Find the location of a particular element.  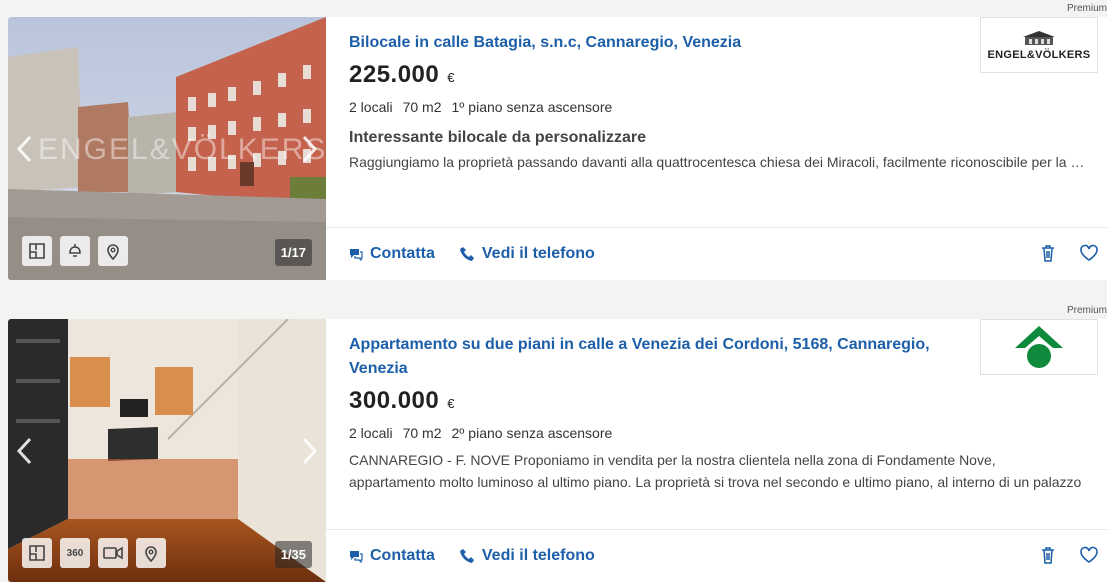

agency-logo-text: ENGEL&VÖLKERS is located at coordinates (1039, 54).